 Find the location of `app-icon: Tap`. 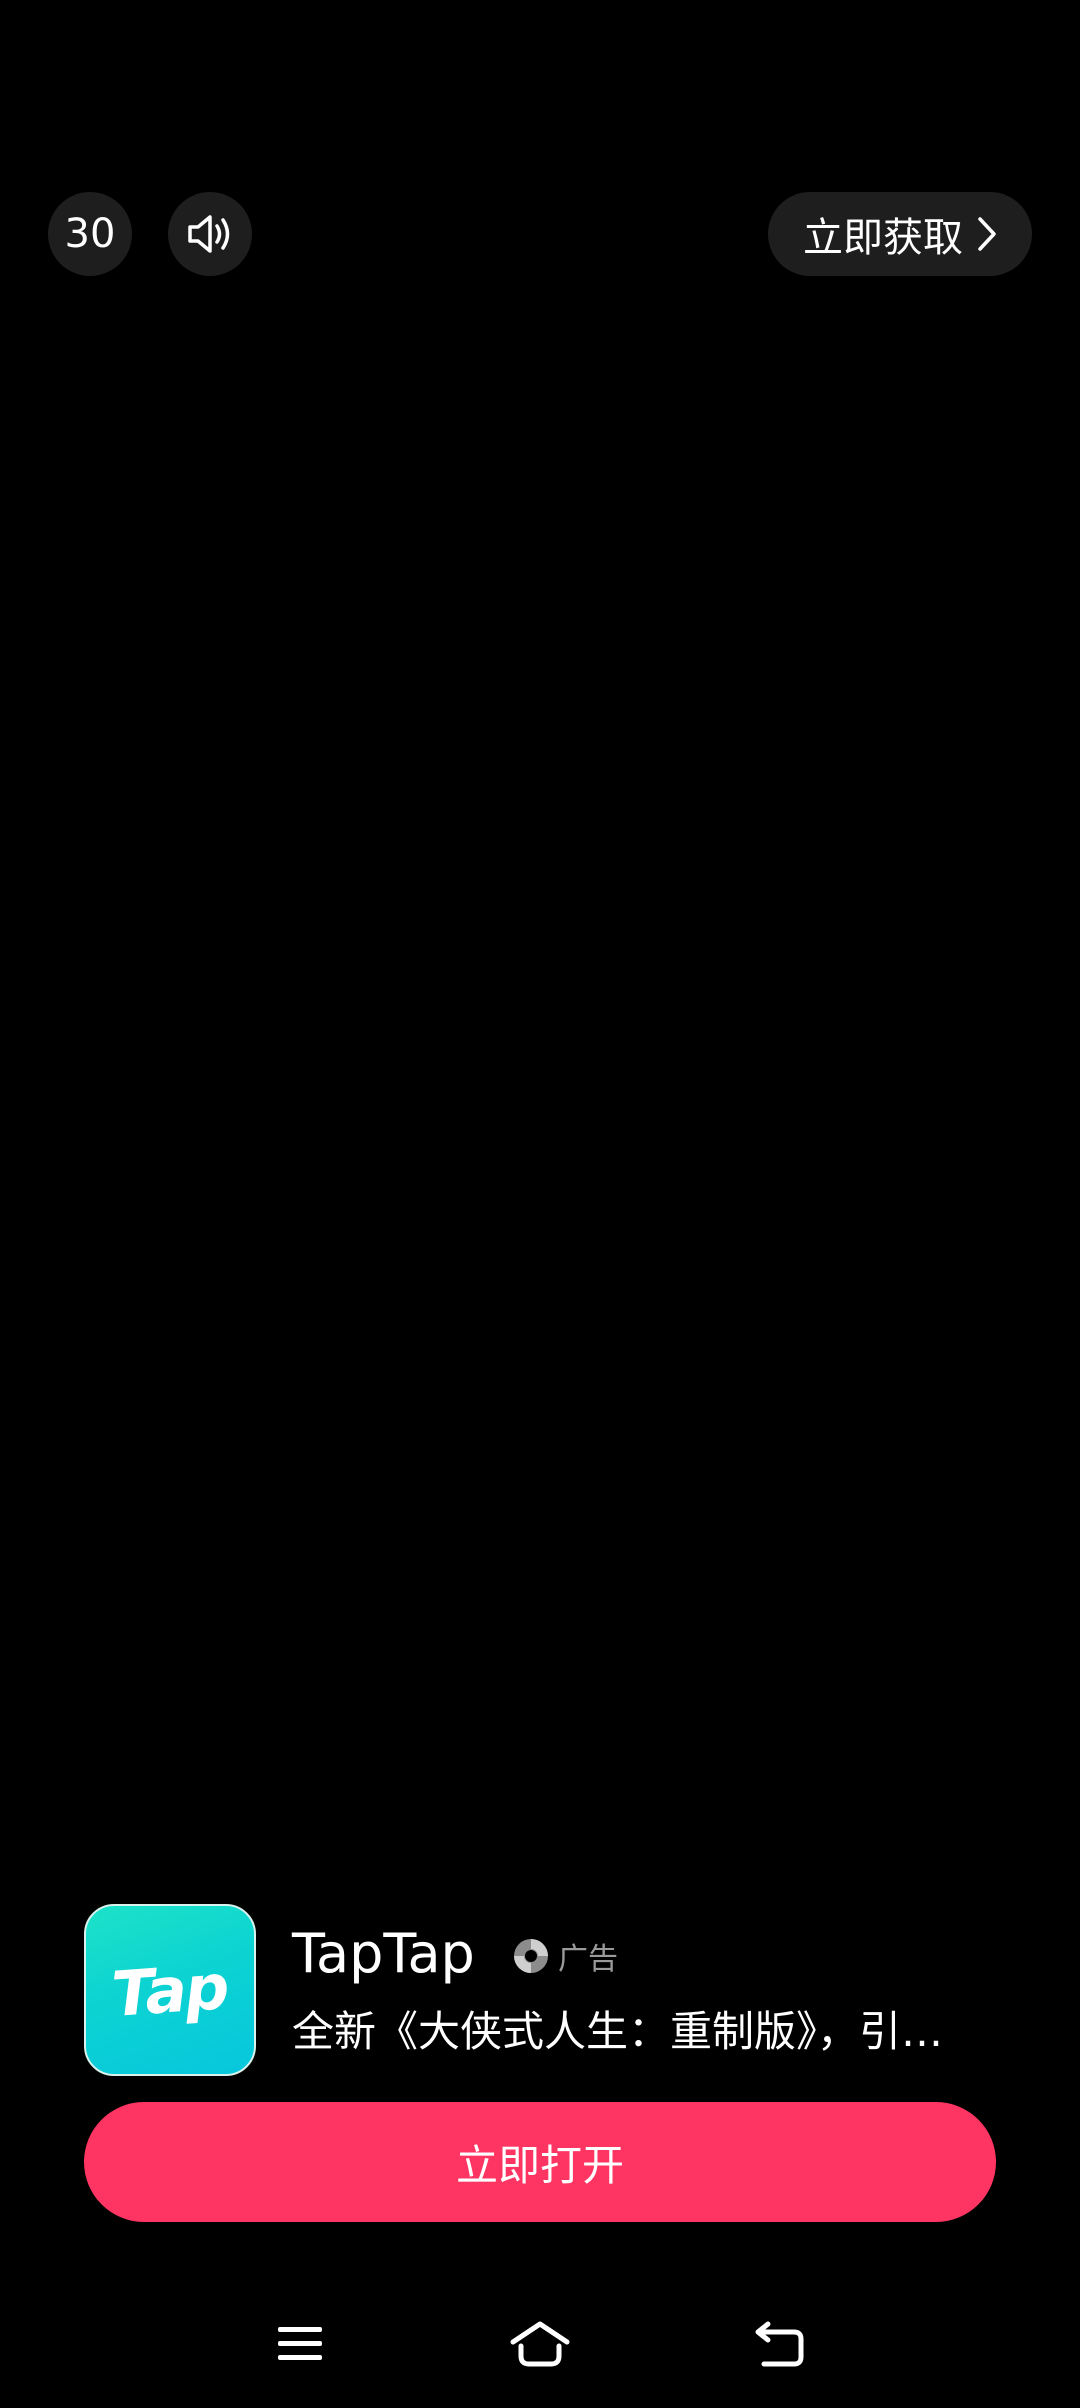

app-icon: Tap is located at coordinates (170, 1990).